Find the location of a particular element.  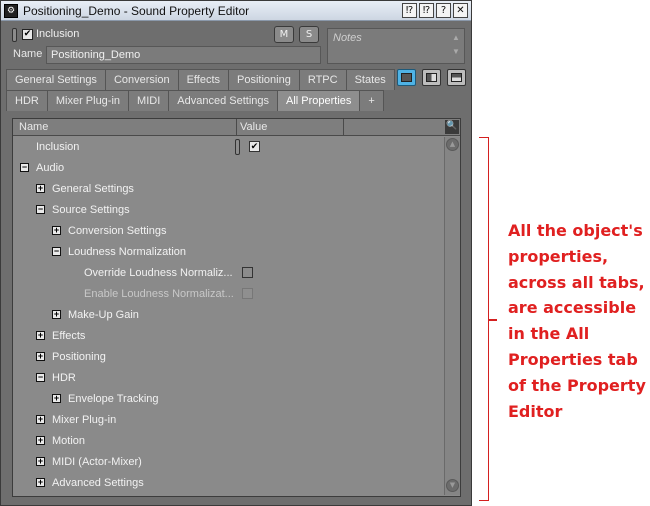

property-label: Effects is located at coordinates (69, 336).